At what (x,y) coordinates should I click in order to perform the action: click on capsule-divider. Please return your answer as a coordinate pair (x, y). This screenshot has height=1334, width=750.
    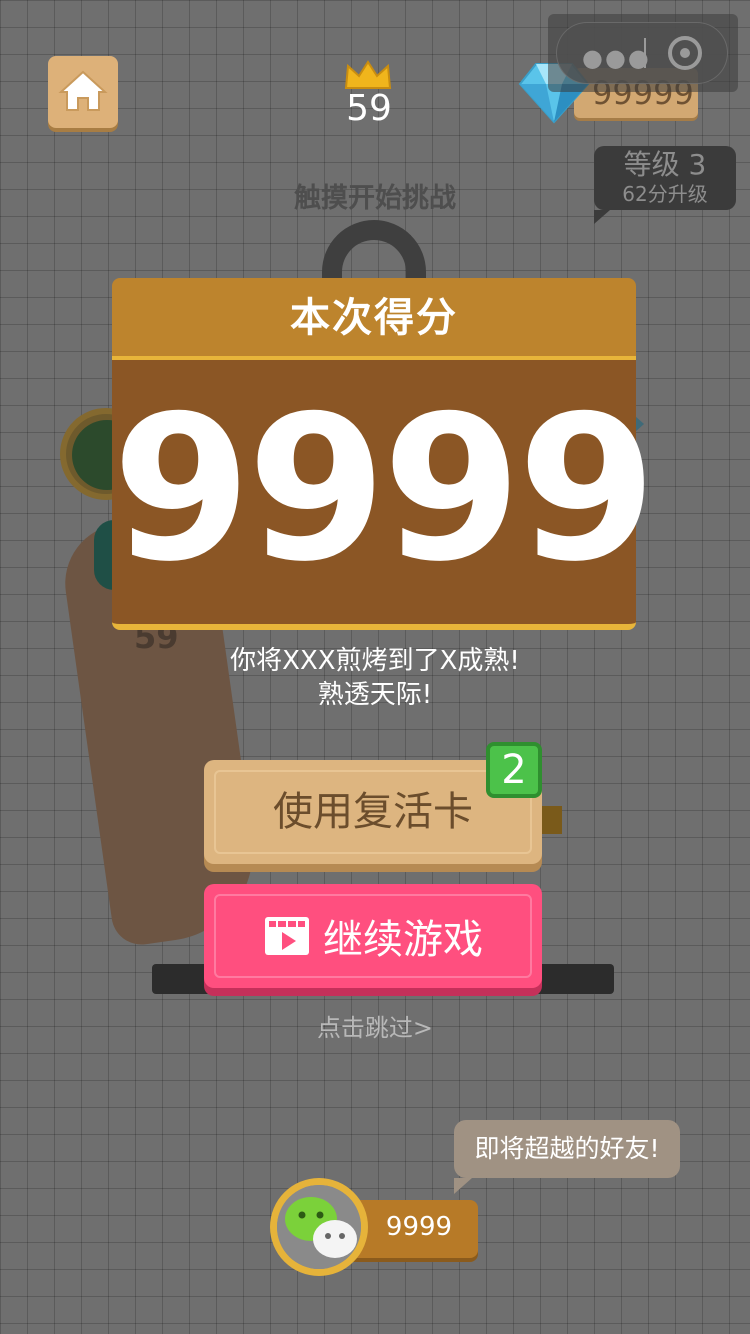
    Looking at the image, I should click on (645, 53).